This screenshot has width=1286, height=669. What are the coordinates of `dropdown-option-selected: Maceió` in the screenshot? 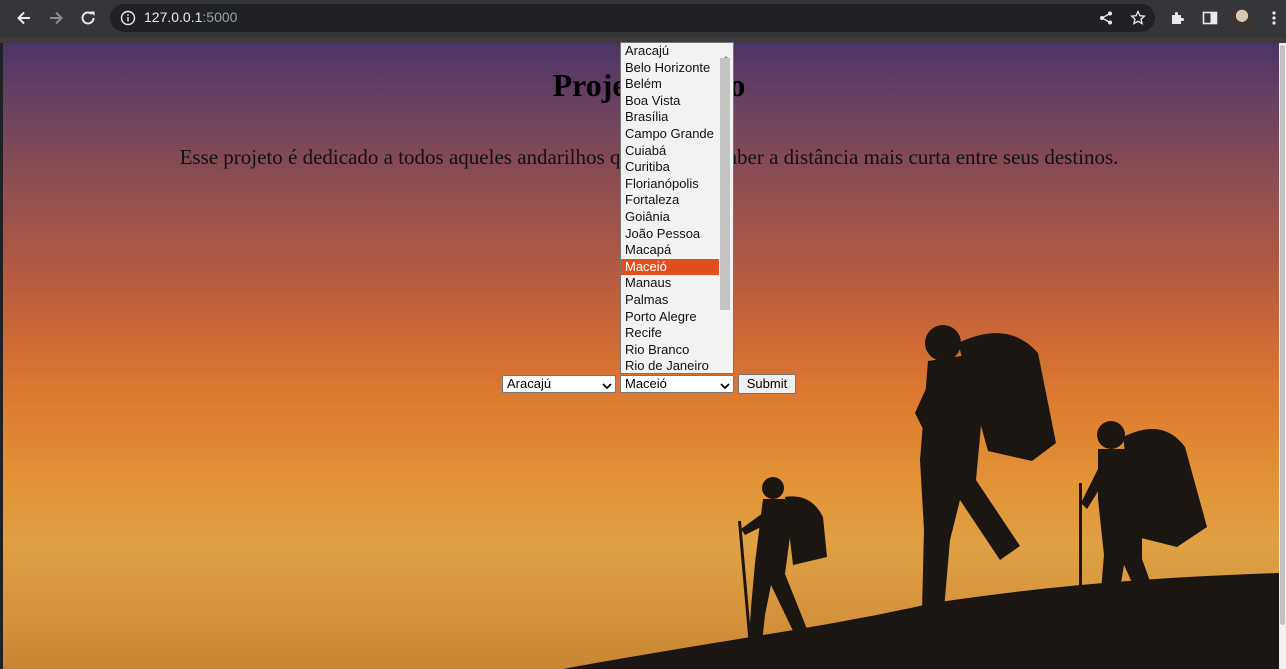 It's located at (670, 267).